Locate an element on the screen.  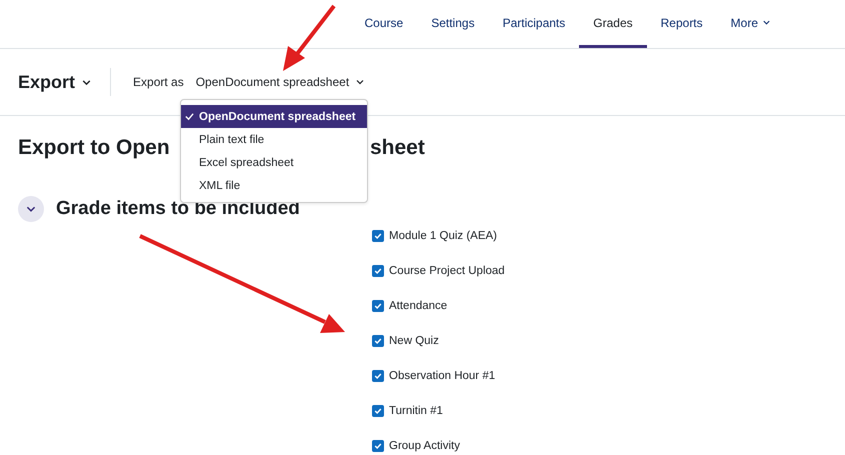
field-label: Export as is located at coordinates (158, 82).